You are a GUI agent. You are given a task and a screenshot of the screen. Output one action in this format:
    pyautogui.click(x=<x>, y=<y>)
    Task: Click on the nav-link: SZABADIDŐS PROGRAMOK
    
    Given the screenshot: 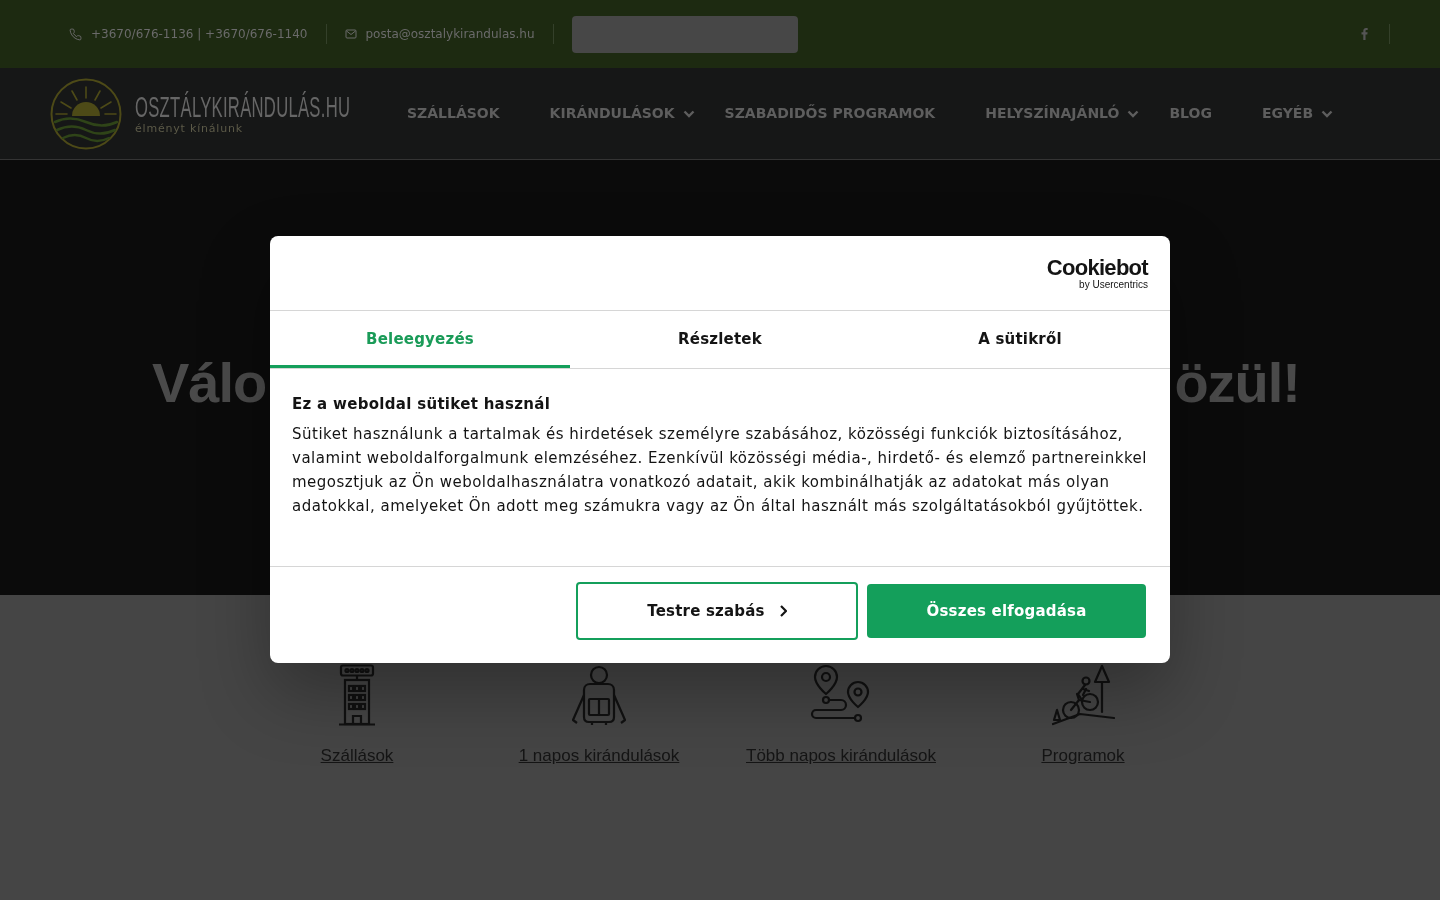 What is the action you would take?
    pyautogui.click(x=830, y=113)
    